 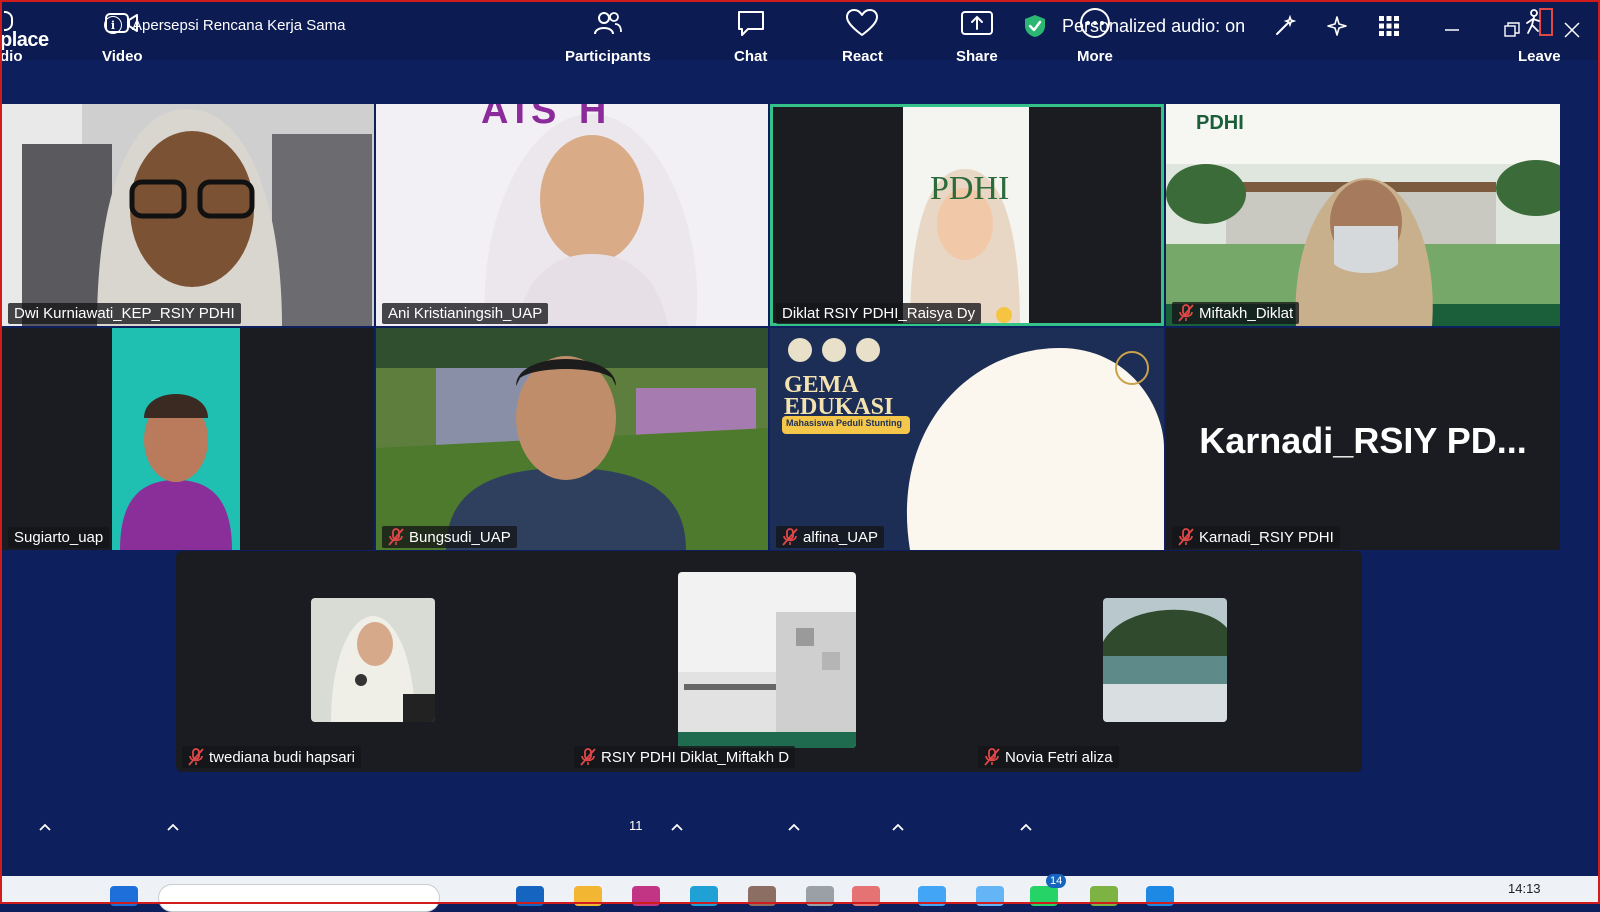 What do you see at coordinates (839, 396) in the screenshot?
I see `background-title: GEMA EDUKASI` at bounding box center [839, 396].